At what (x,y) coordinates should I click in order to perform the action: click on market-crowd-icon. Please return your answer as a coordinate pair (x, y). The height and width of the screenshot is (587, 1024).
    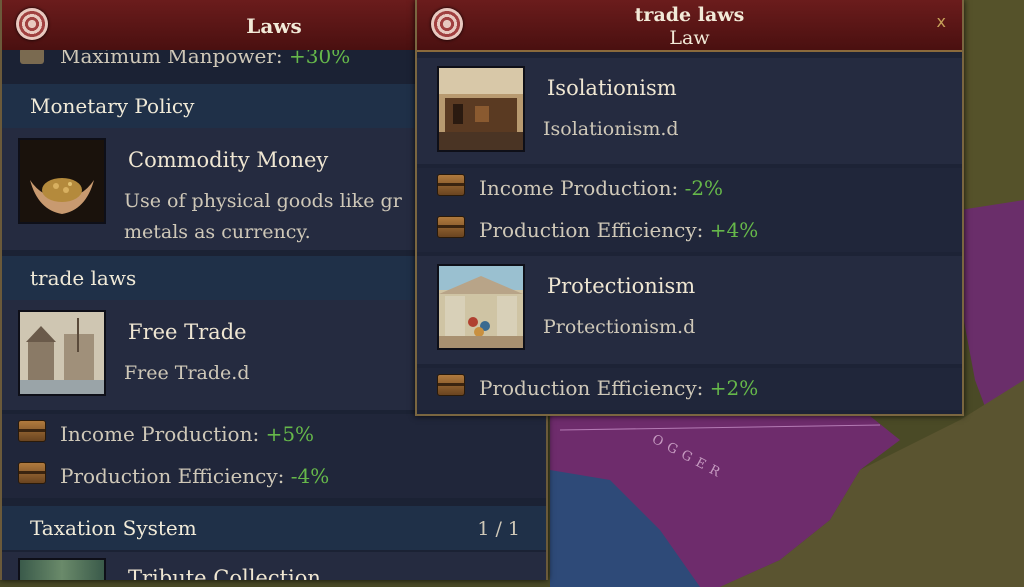
    Looking at the image, I should click on (481, 307).